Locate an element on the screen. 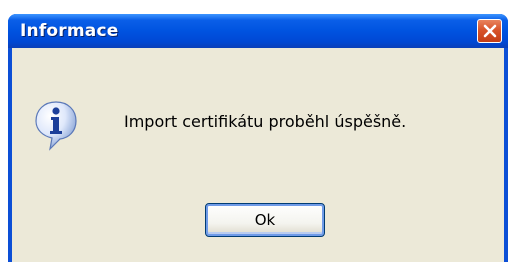  window-title: Informace is located at coordinates (69, 31).